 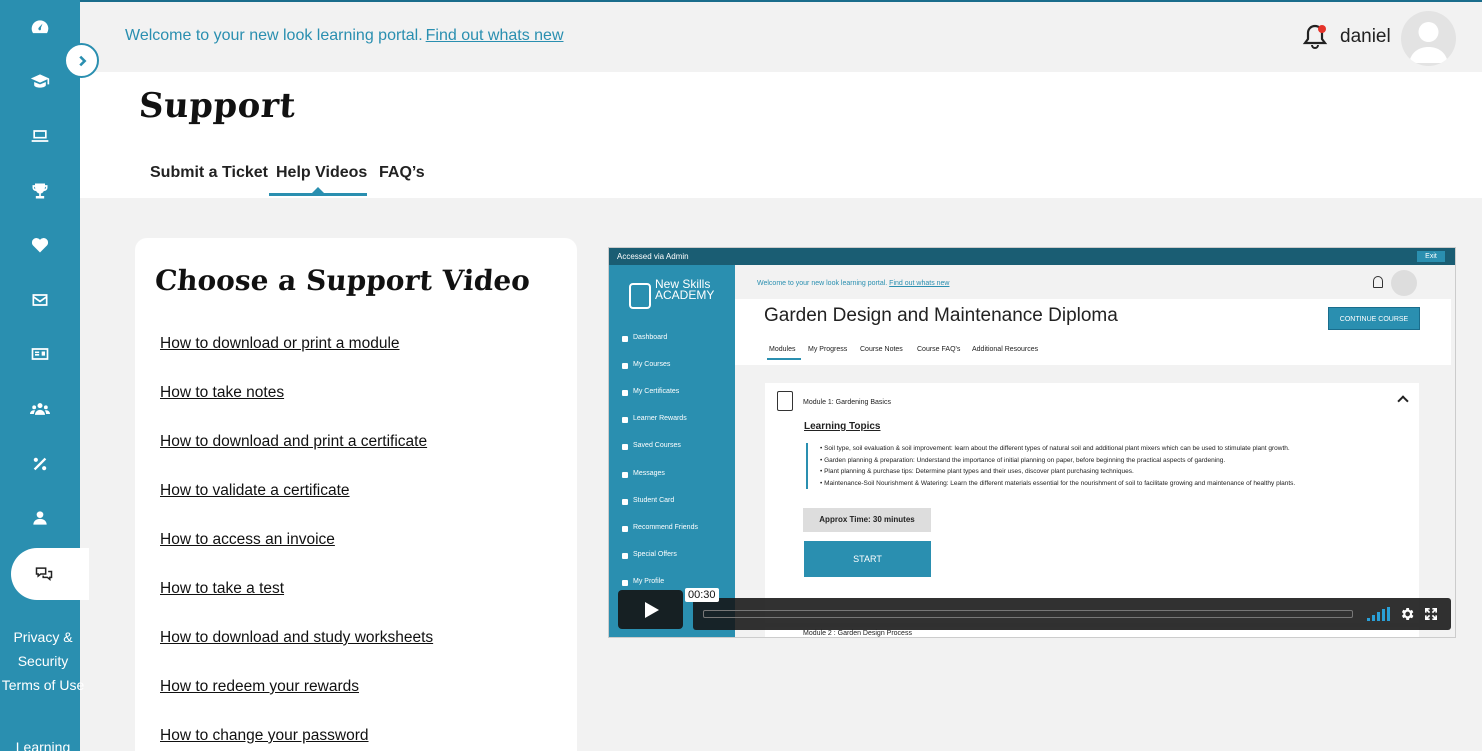 I want to click on video-link: How to validate a certificate, so click(x=255, y=491).